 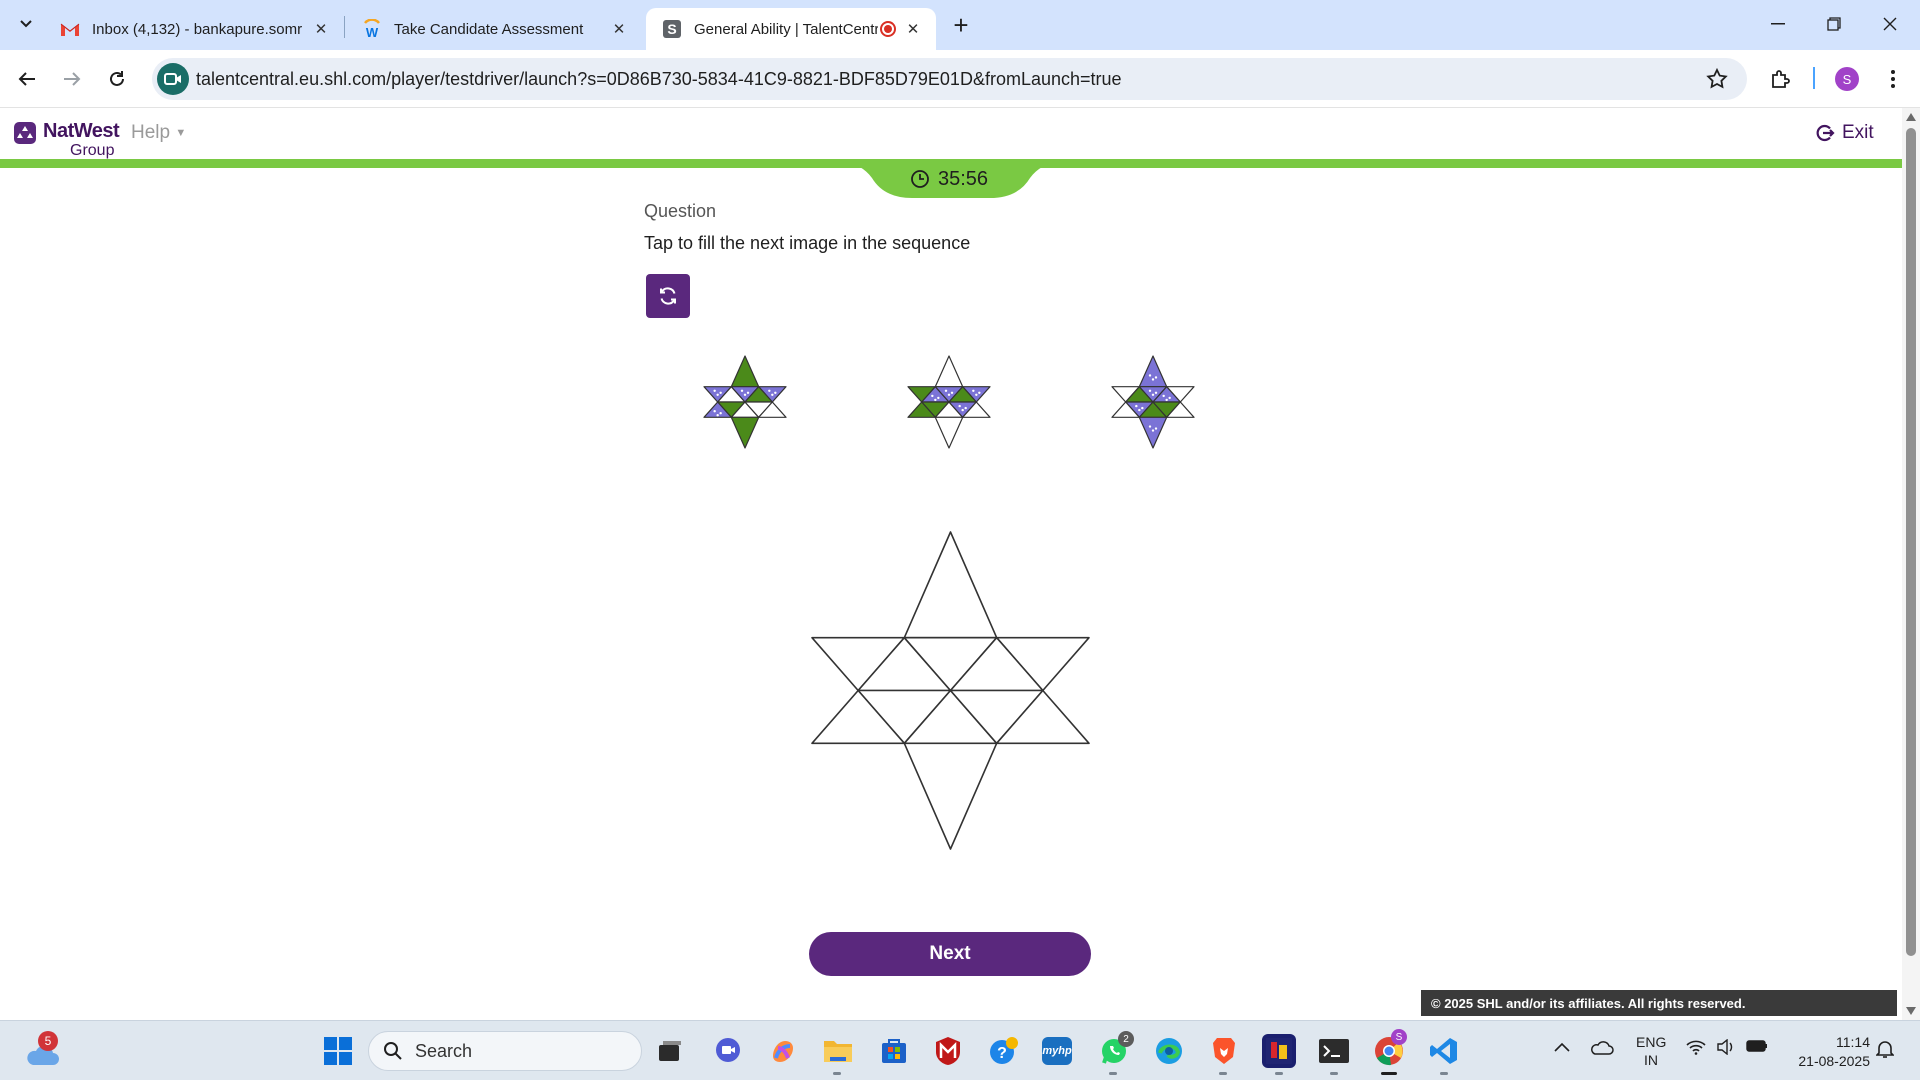 I want to click on reload-button, so click(x=117, y=79).